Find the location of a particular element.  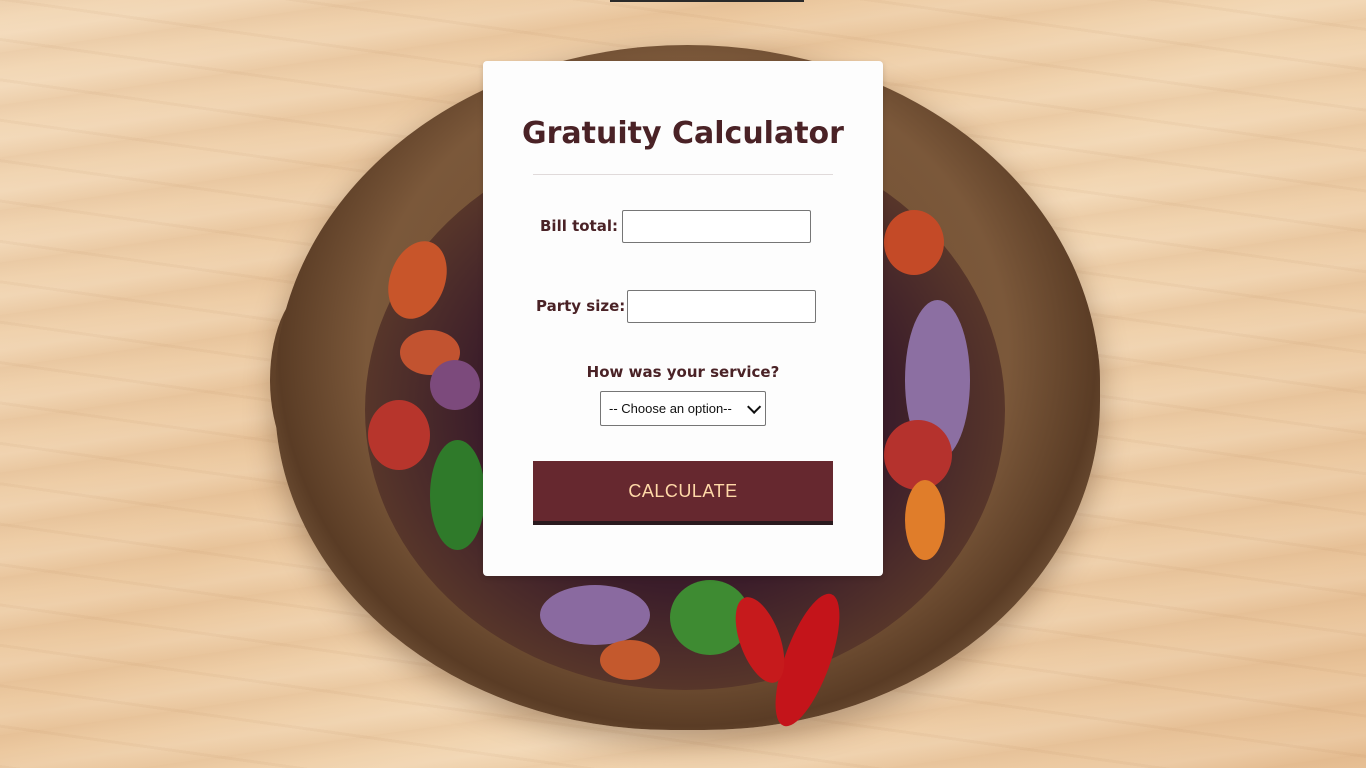

party-size-input is located at coordinates (721, 306).